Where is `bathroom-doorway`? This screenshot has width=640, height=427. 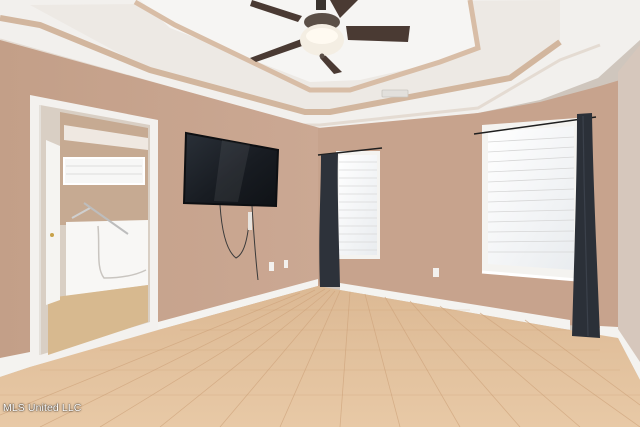
bathroom-doorway is located at coordinates (94, 231).